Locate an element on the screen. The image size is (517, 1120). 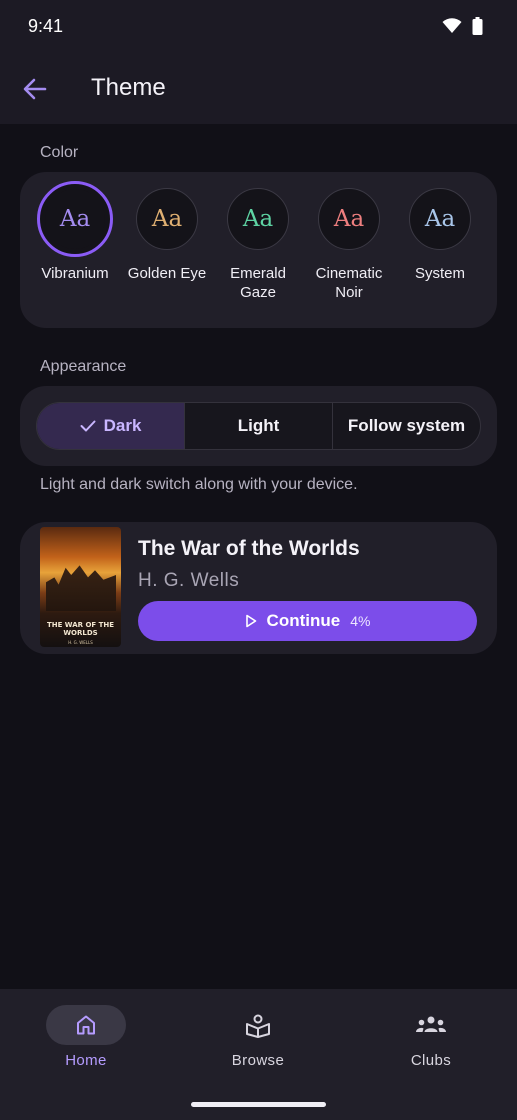
swatch-cinematic-noir: Aa Cinematic Noir is located at coordinates (349, 245).